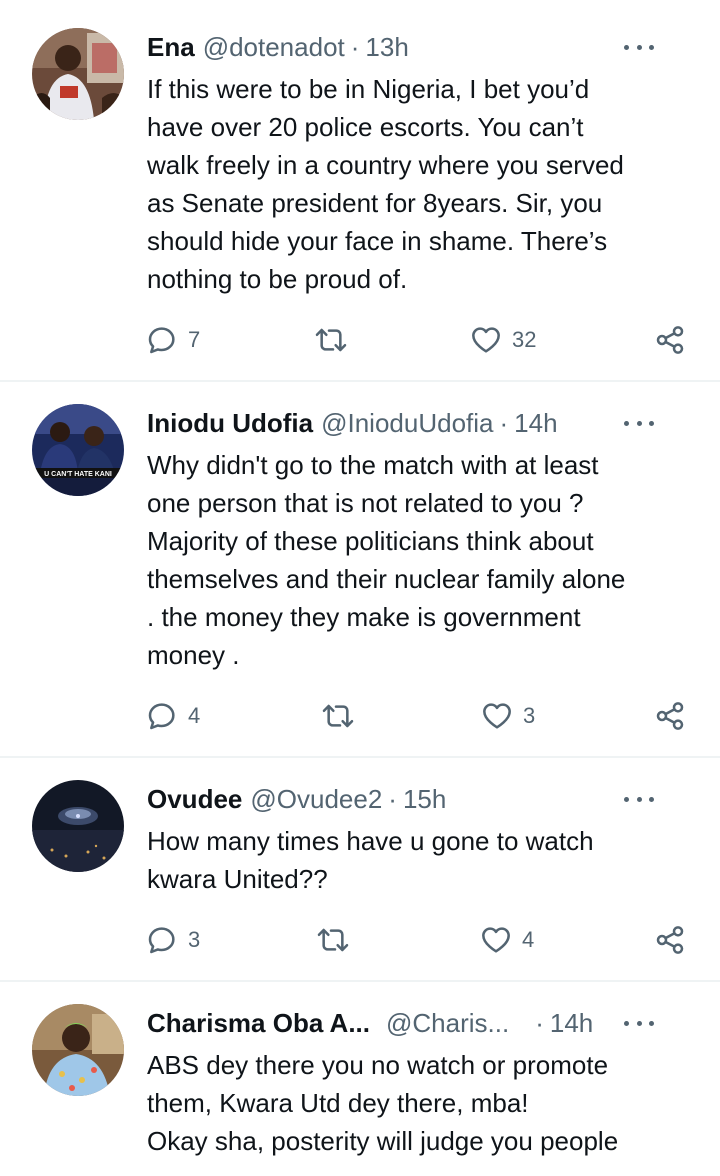 This screenshot has width=720, height=1176. I want to click on tweet-text-line: one person that is not related to you ?, so click(365, 503).